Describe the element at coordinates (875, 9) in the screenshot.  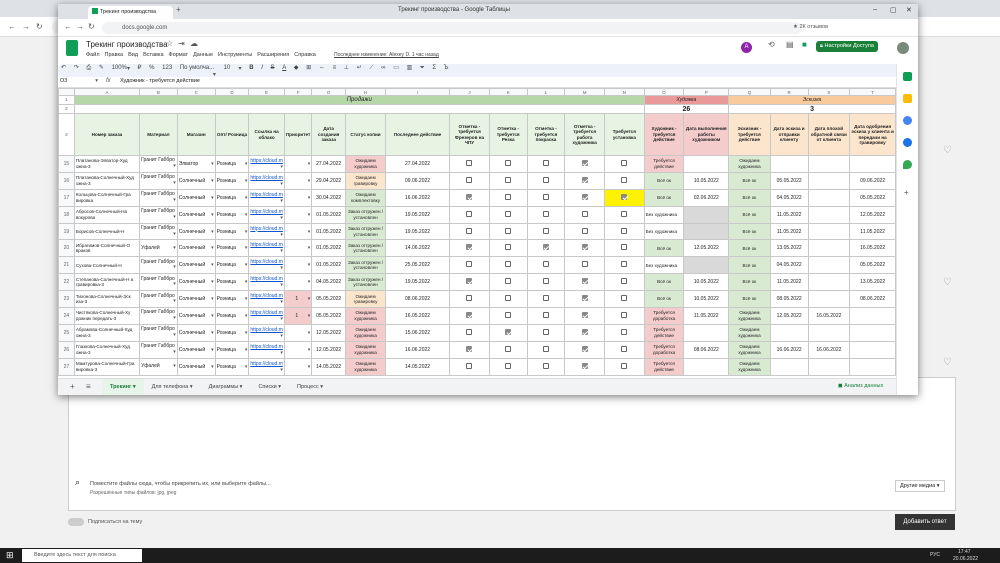
I see `minimize-icon: –` at that location.